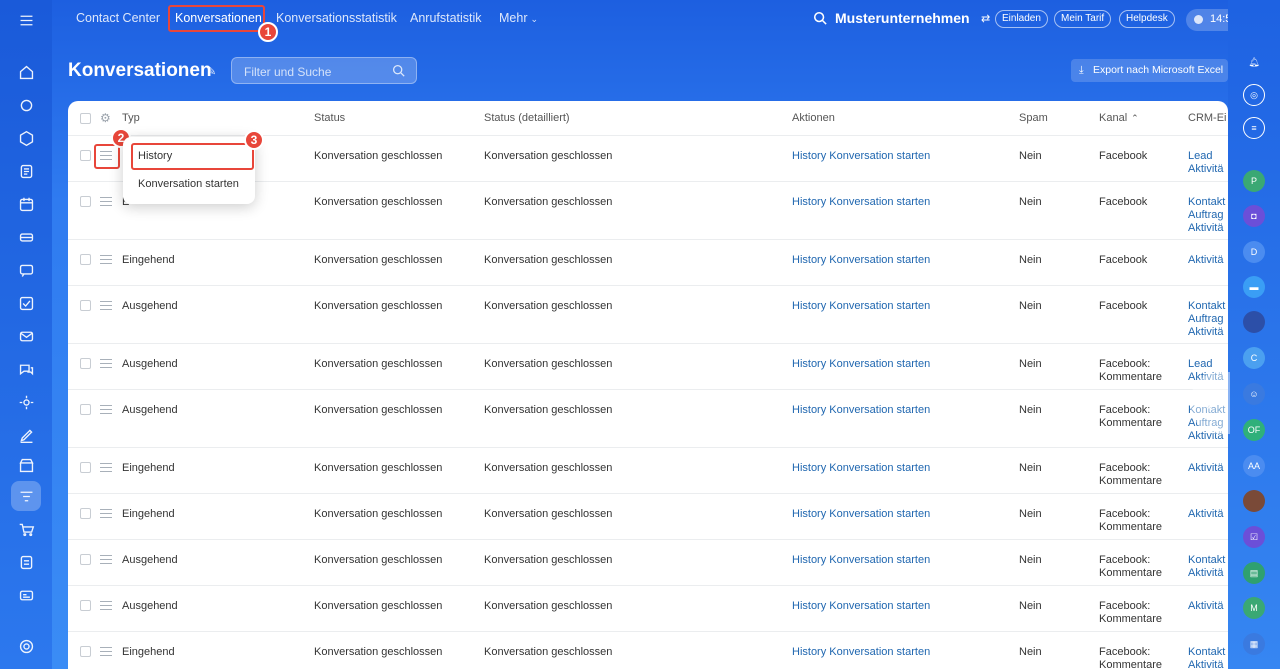 The image size is (1280, 669). I want to click on target-icon: ◎, so click(1254, 95).